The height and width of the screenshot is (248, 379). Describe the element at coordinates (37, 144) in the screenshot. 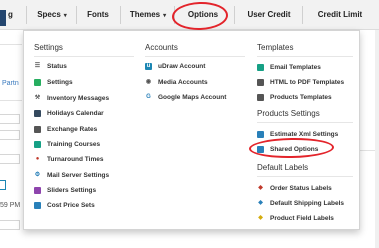

I see `film-icon` at that location.